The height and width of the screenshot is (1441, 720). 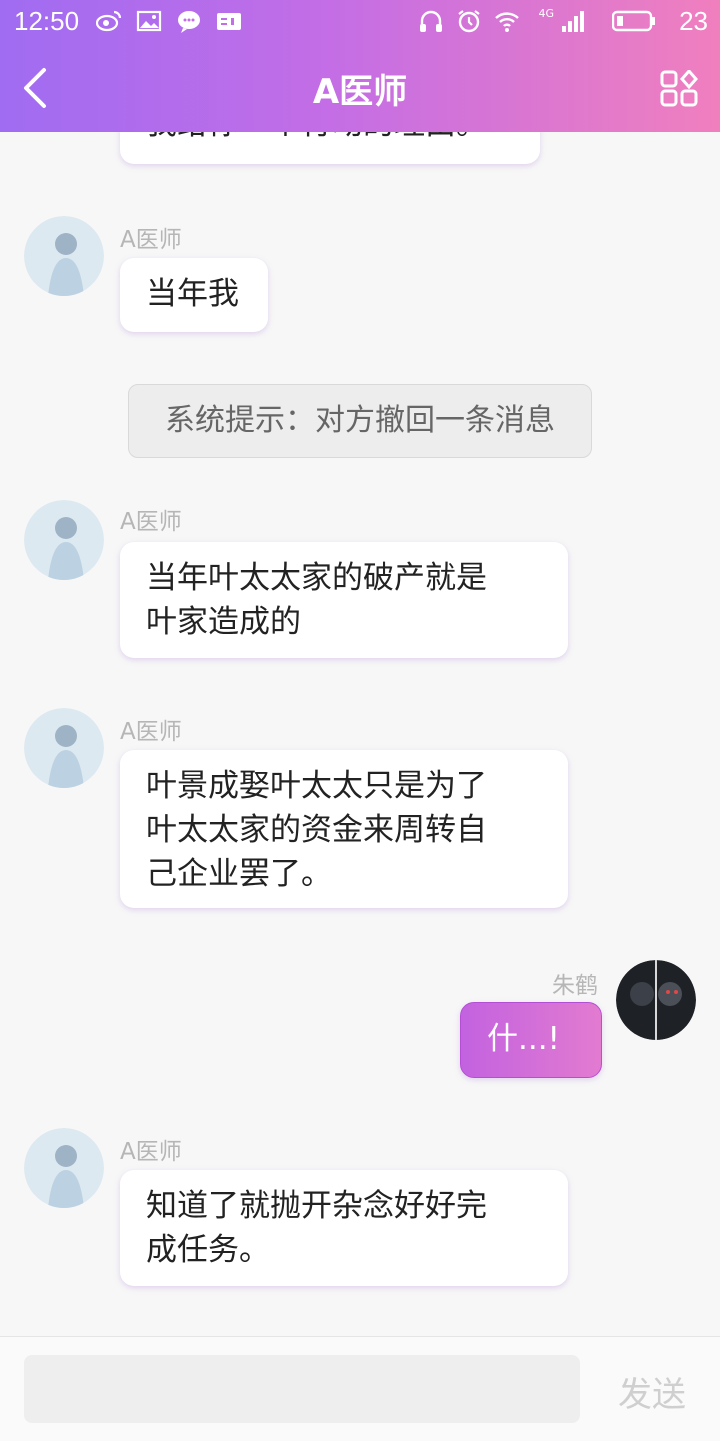 What do you see at coordinates (223, 622) in the screenshot?
I see `message-text-line: 叶家造成的` at bounding box center [223, 622].